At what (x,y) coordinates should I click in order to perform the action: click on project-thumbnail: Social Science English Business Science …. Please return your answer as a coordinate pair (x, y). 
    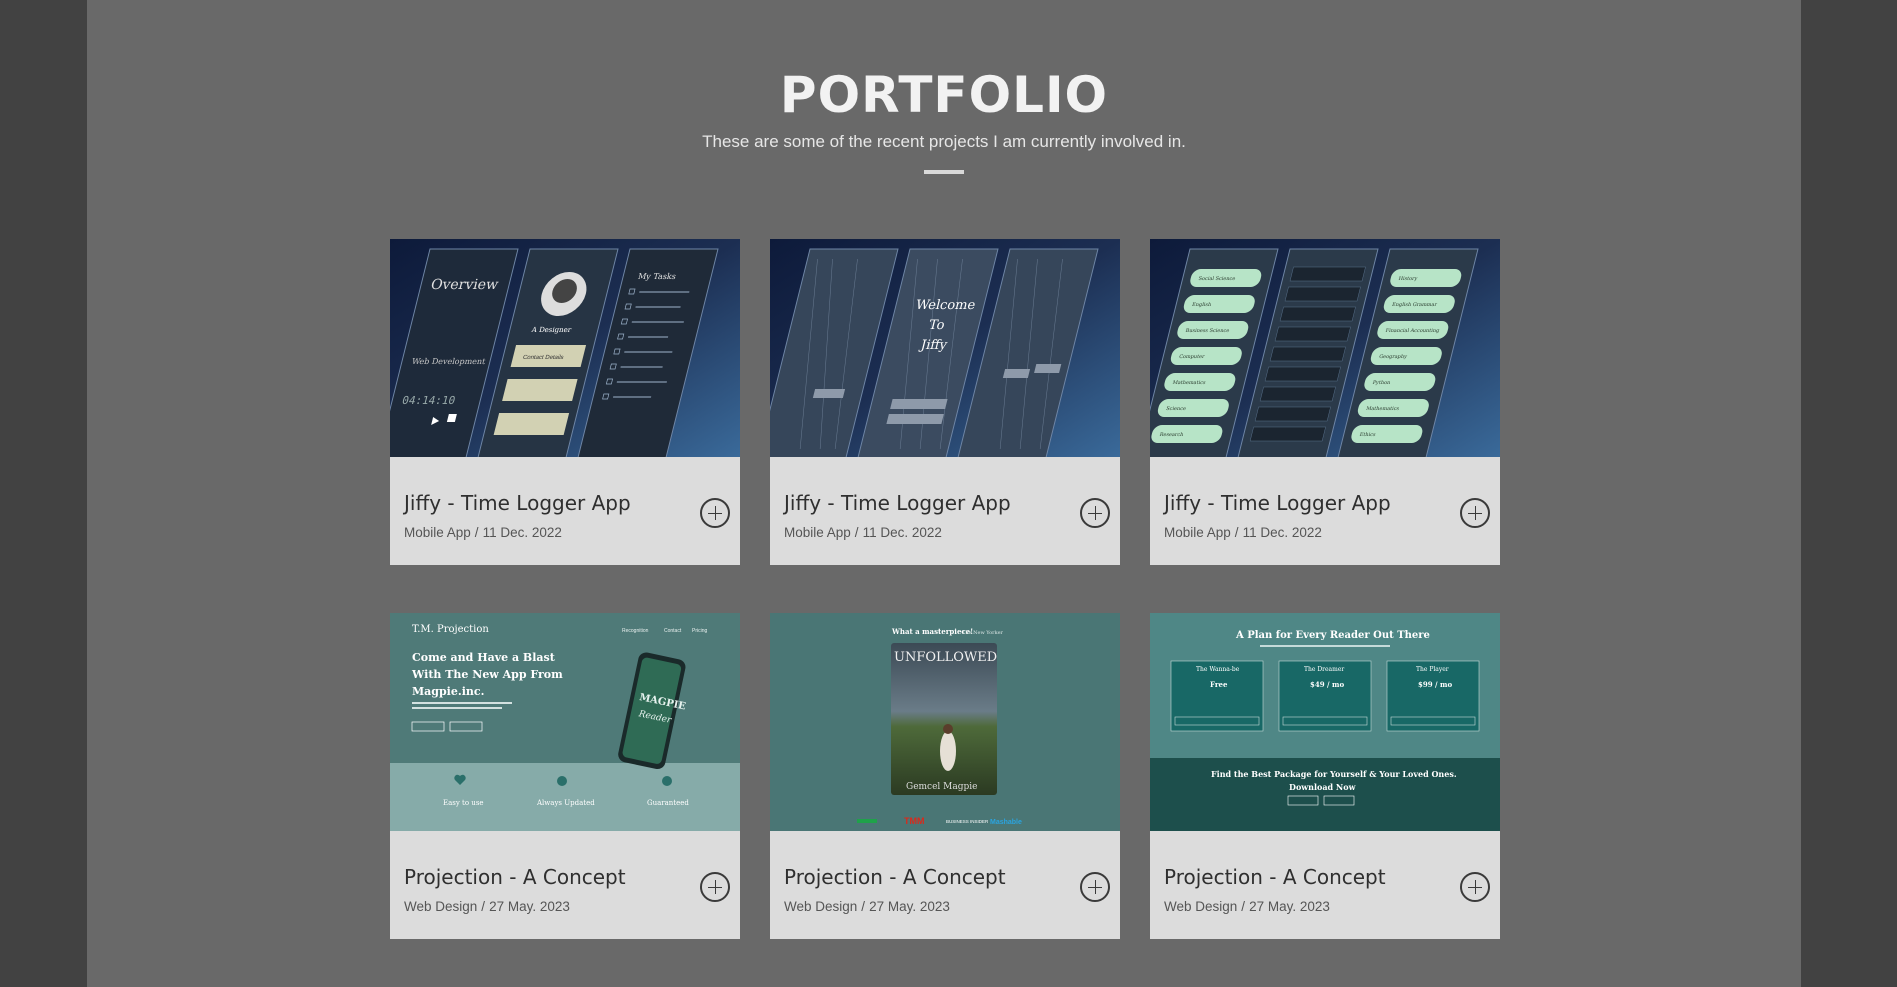
    Looking at the image, I should click on (1325, 348).